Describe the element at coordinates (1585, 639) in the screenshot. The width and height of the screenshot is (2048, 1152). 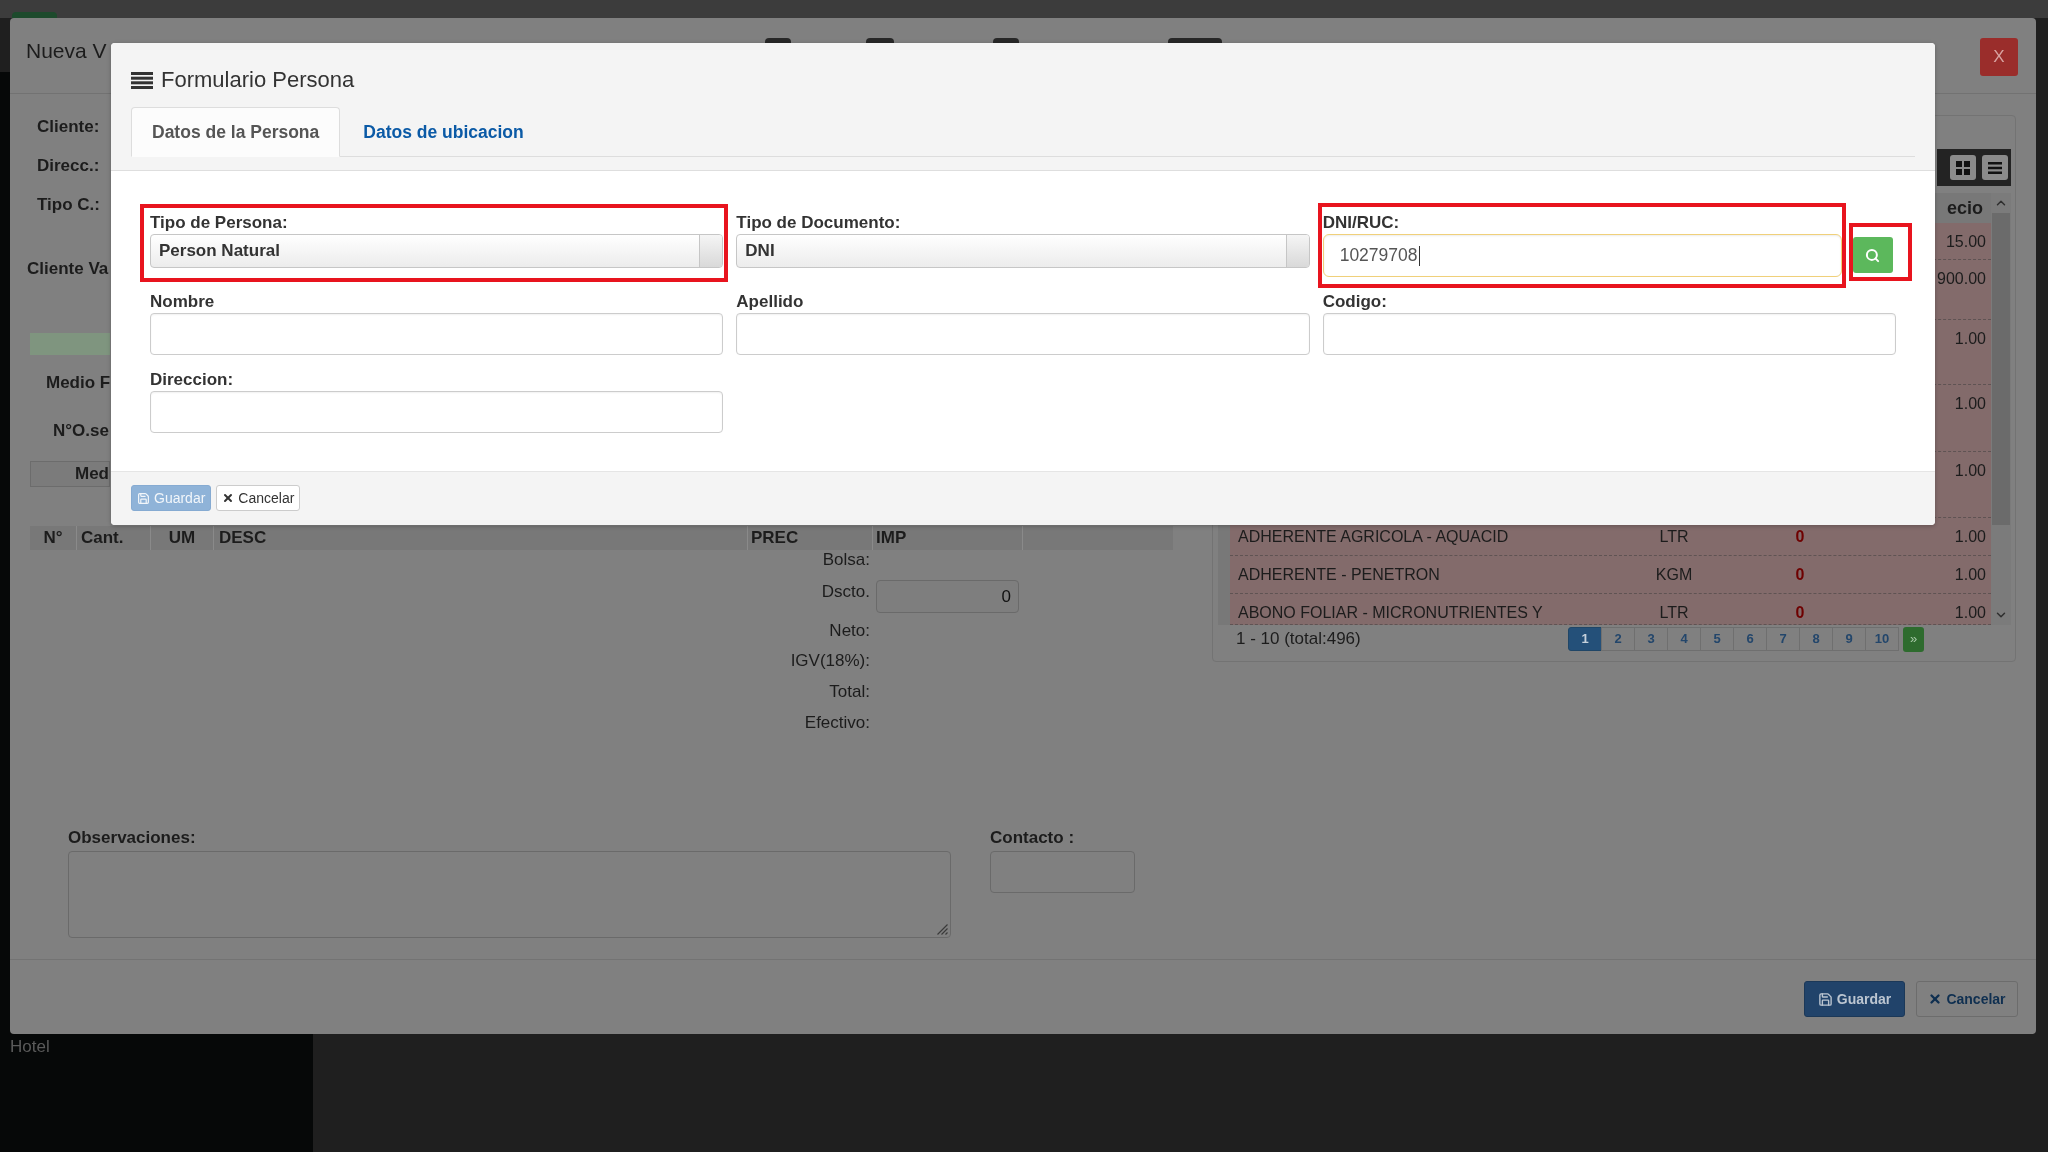
I see `page-button: 1` at that location.